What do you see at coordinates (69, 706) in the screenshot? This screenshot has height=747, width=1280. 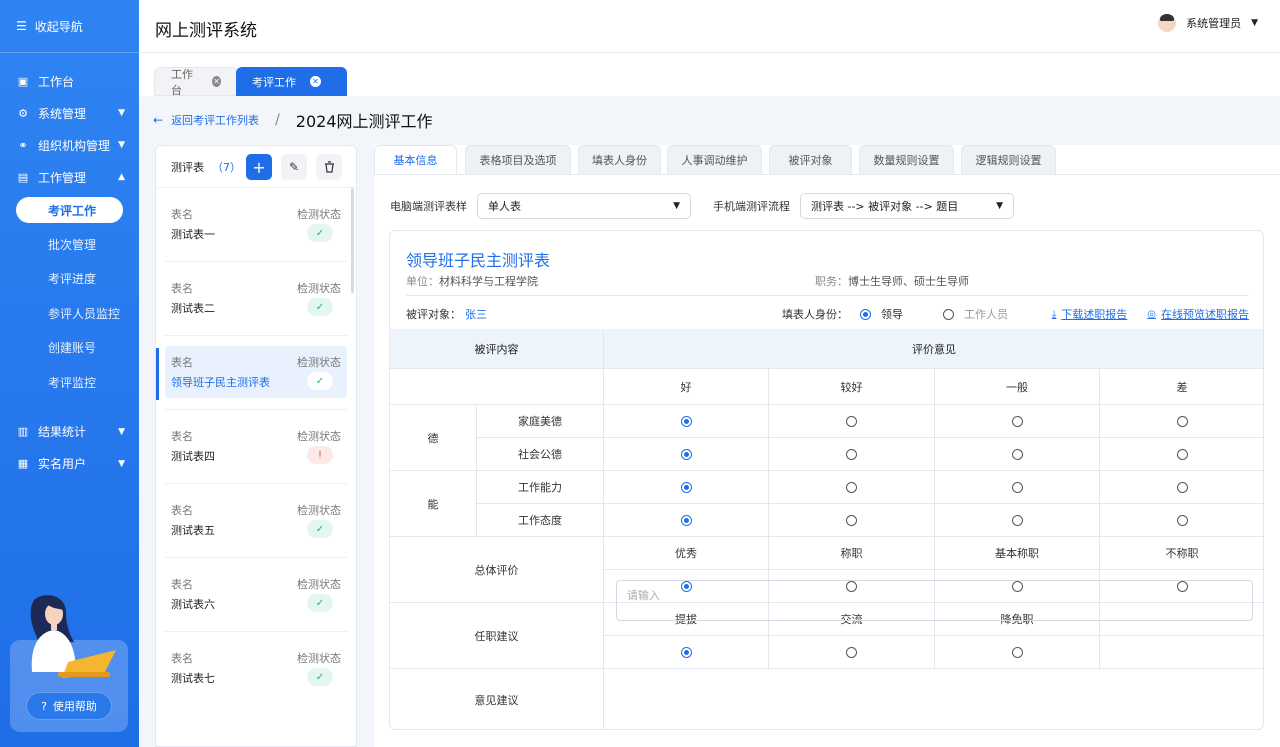 I see `help-button: ? 使用帮助` at bounding box center [69, 706].